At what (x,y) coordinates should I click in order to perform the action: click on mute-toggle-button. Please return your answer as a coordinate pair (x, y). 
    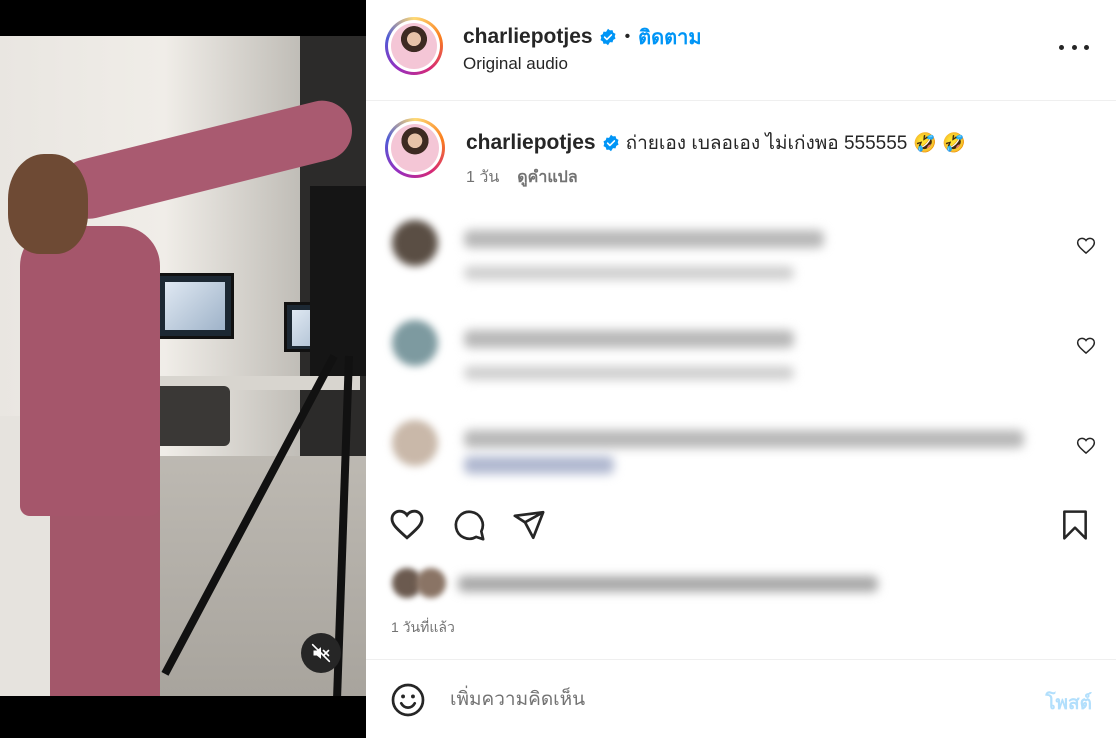
    Looking at the image, I should click on (321, 653).